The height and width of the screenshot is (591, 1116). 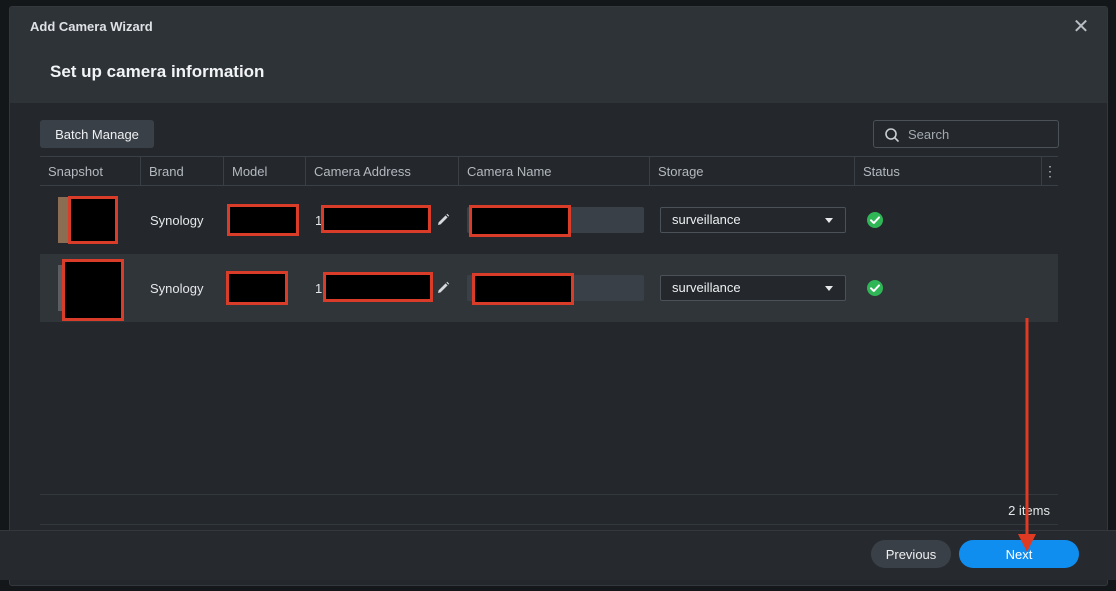 What do you see at coordinates (1027, 435) in the screenshot?
I see `annotation-arrow-icon` at bounding box center [1027, 435].